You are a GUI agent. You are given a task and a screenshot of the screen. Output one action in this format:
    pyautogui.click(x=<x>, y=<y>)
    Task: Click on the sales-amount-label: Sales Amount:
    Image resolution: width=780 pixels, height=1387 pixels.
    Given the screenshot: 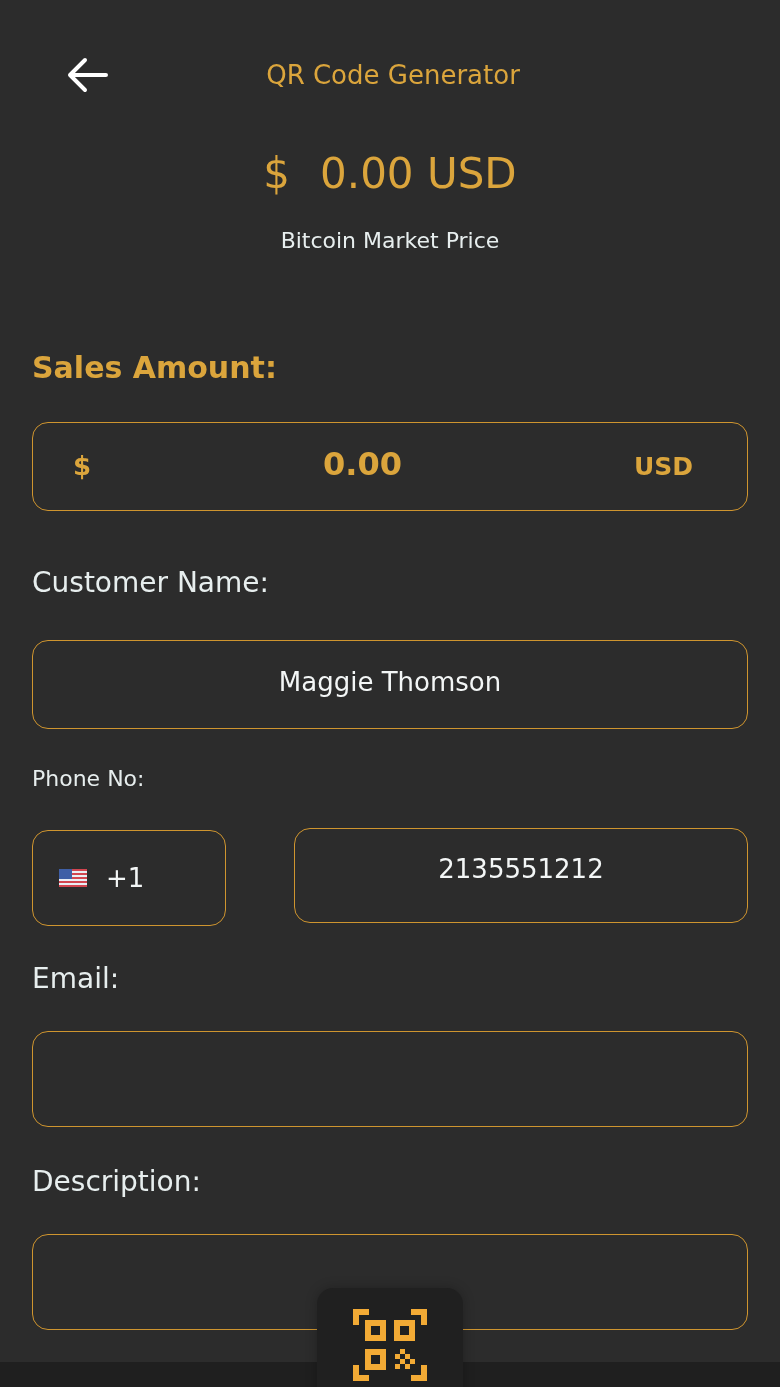 What is the action you would take?
    pyautogui.click(x=154, y=368)
    